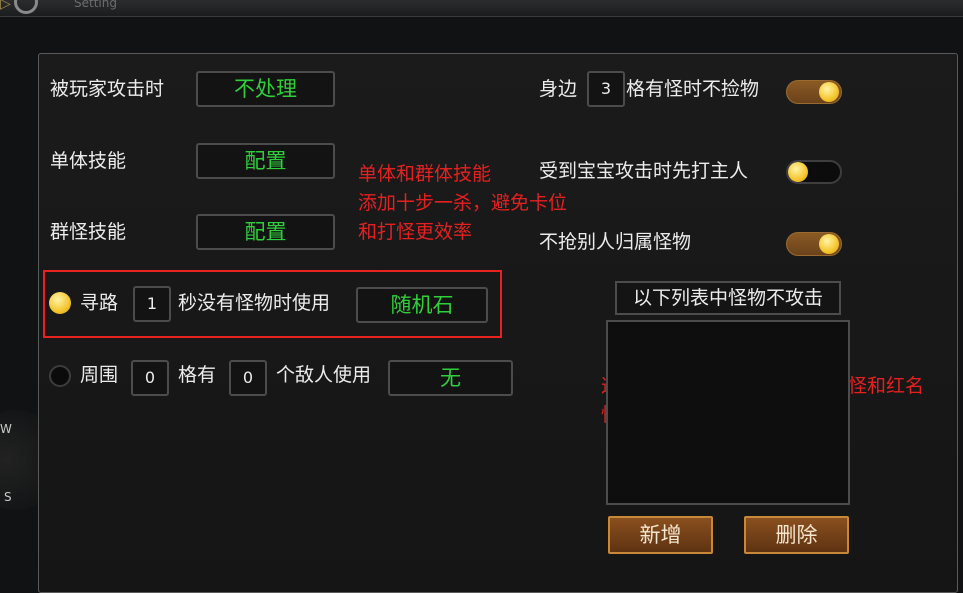  What do you see at coordinates (99, 375) in the screenshot?
I see `surround-label: 周围` at bounding box center [99, 375].